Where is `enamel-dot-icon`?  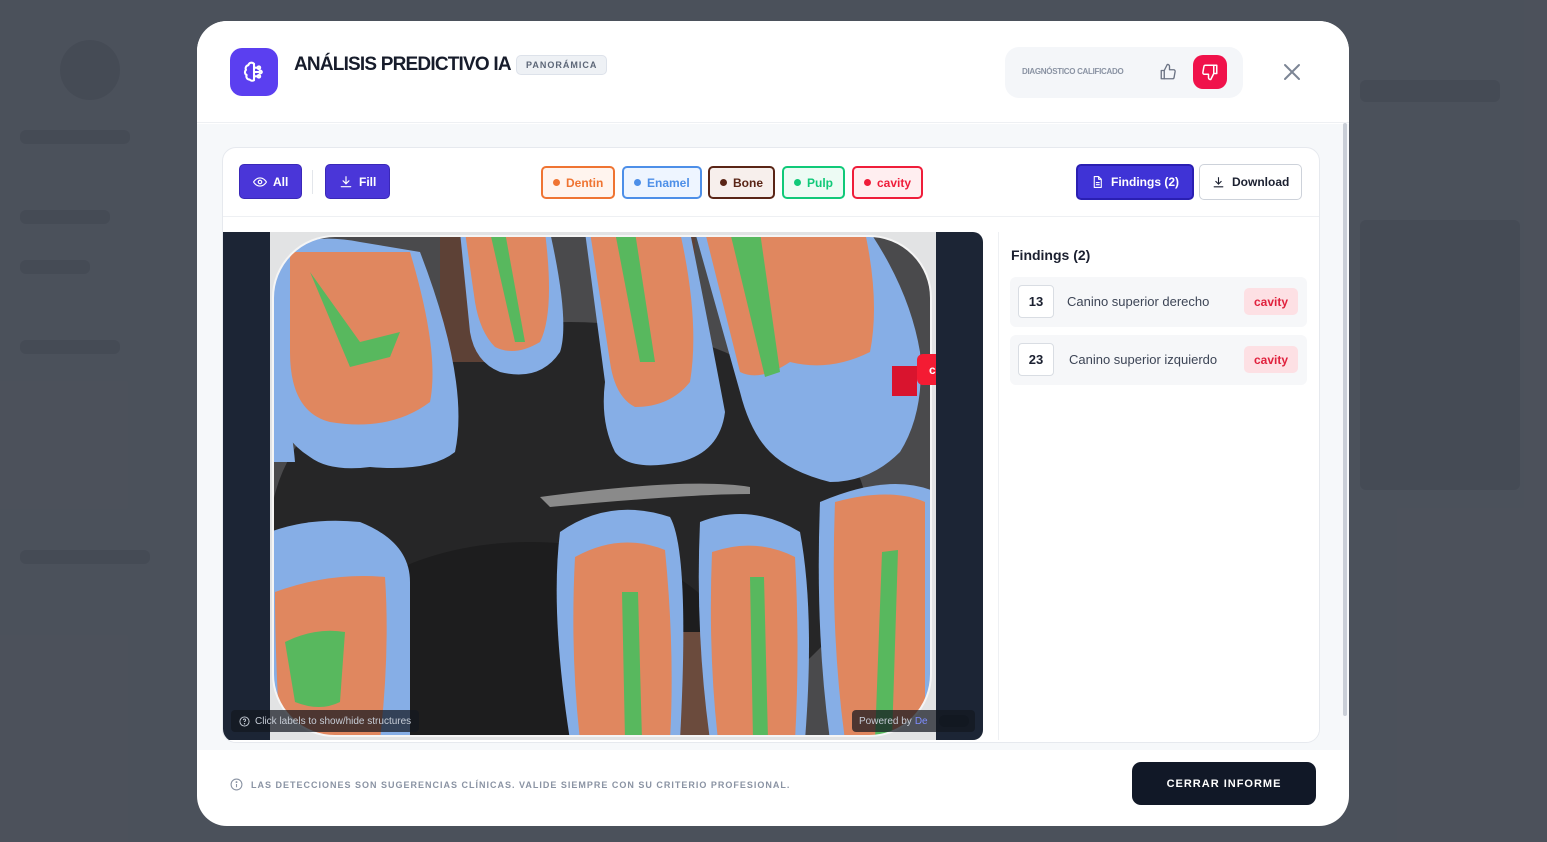
enamel-dot-icon is located at coordinates (637, 182).